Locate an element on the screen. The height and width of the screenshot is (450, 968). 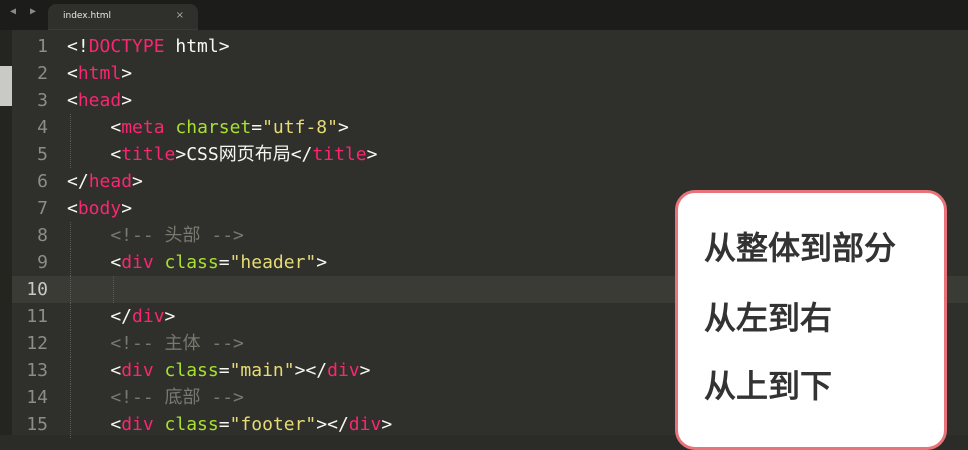
tab-nav-arrows-icon: ◀ ▶ is located at coordinates (25, 11).